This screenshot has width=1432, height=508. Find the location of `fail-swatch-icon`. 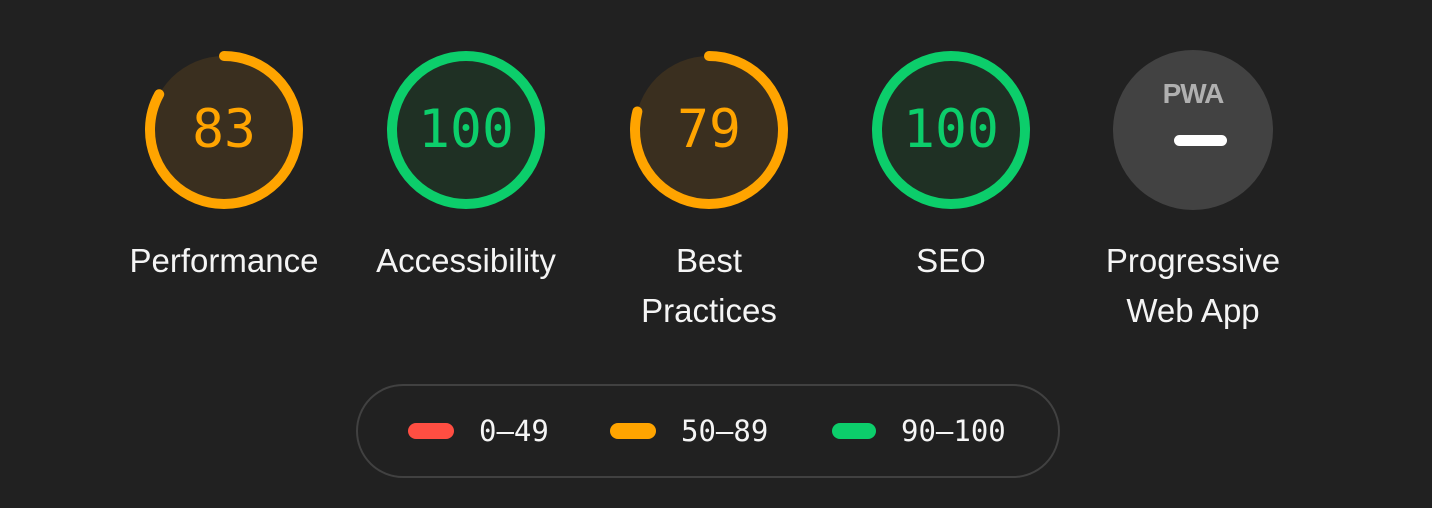

fail-swatch-icon is located at coordinates (431, 431).